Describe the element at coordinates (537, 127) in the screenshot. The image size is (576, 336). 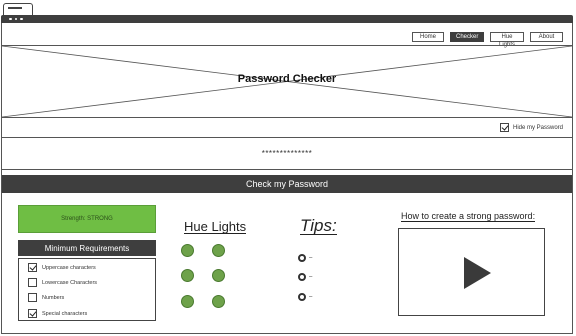
I see `hide-password-label: Hide my Password` at that location.